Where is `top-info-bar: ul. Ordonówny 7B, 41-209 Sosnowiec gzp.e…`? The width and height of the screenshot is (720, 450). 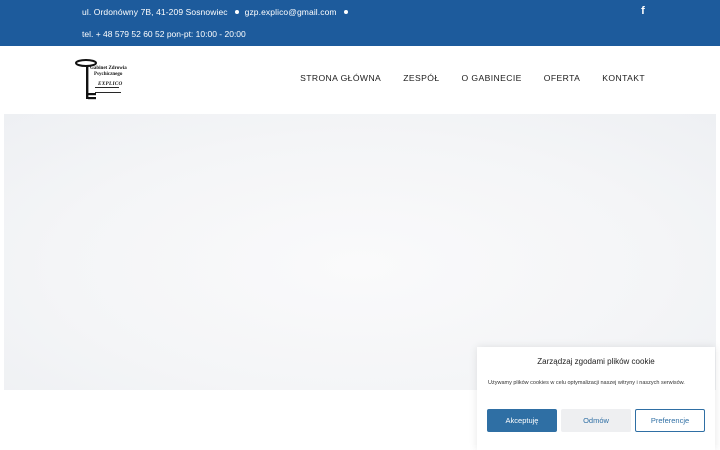 top-info-bar: ul. Ordonówny 7B, 41-209 Sosnowiec gzp.e… is located at coordinates (360, 23).